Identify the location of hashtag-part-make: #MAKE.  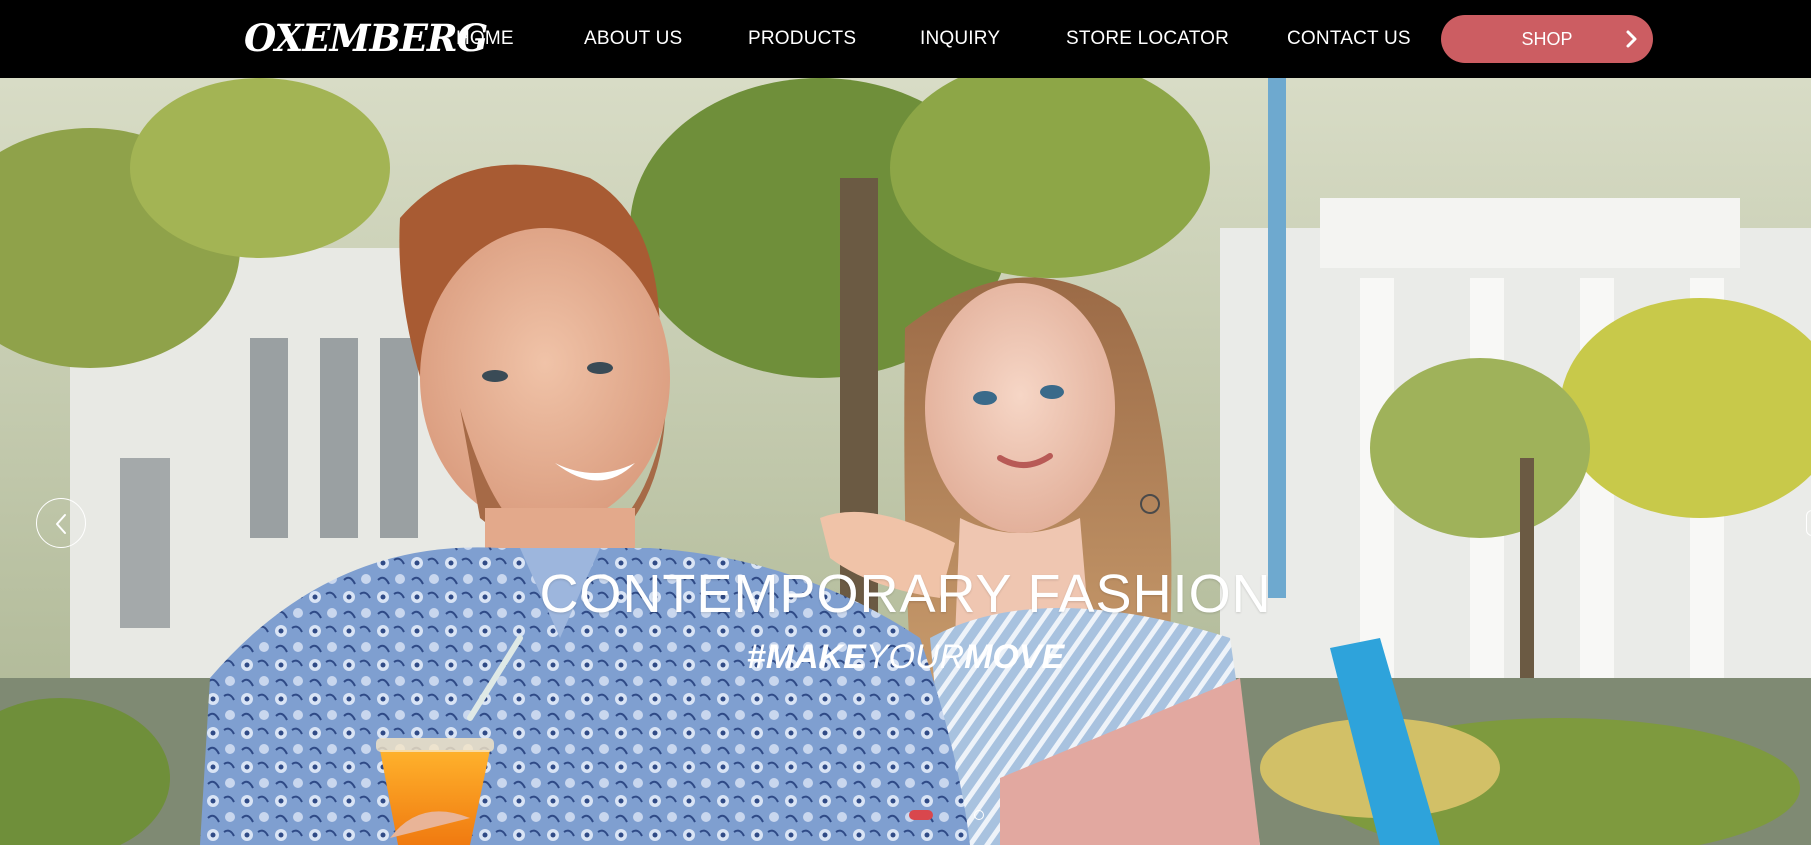
(806, 657).